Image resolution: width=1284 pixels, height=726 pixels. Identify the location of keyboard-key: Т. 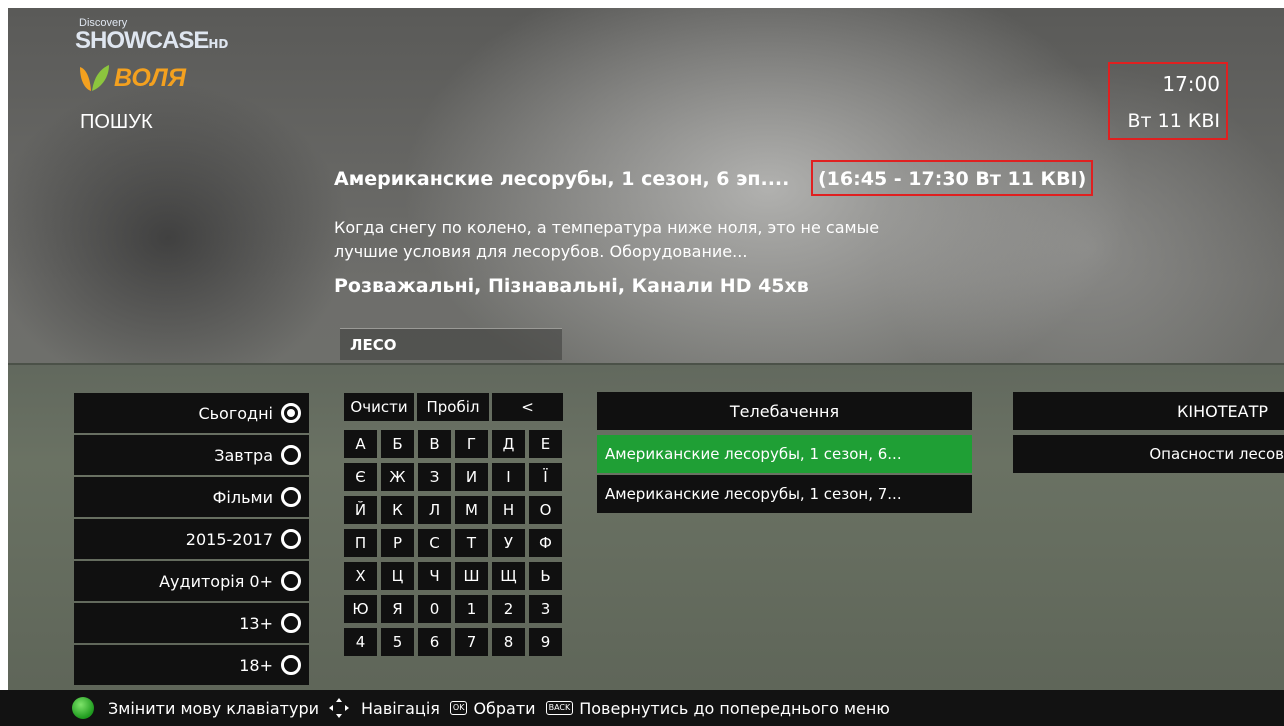
(471, 543).